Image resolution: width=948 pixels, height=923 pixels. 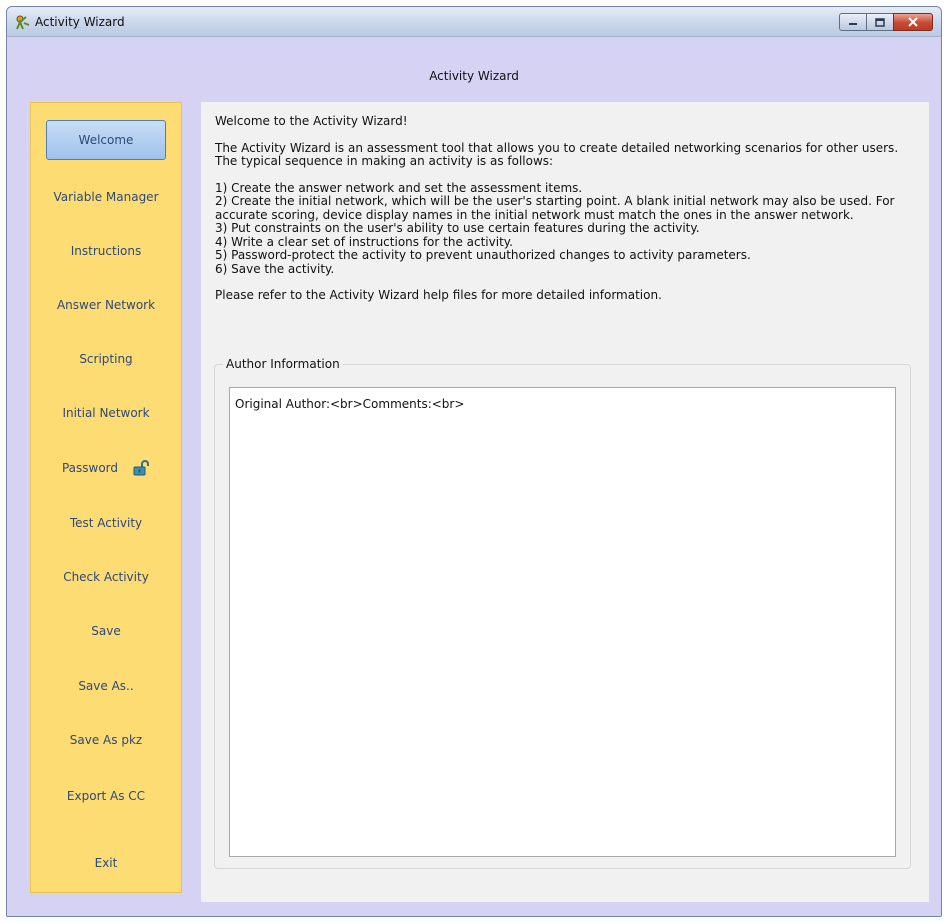 I want to click on sidebar-item-label: Scripting, so click(x=106, y=359).